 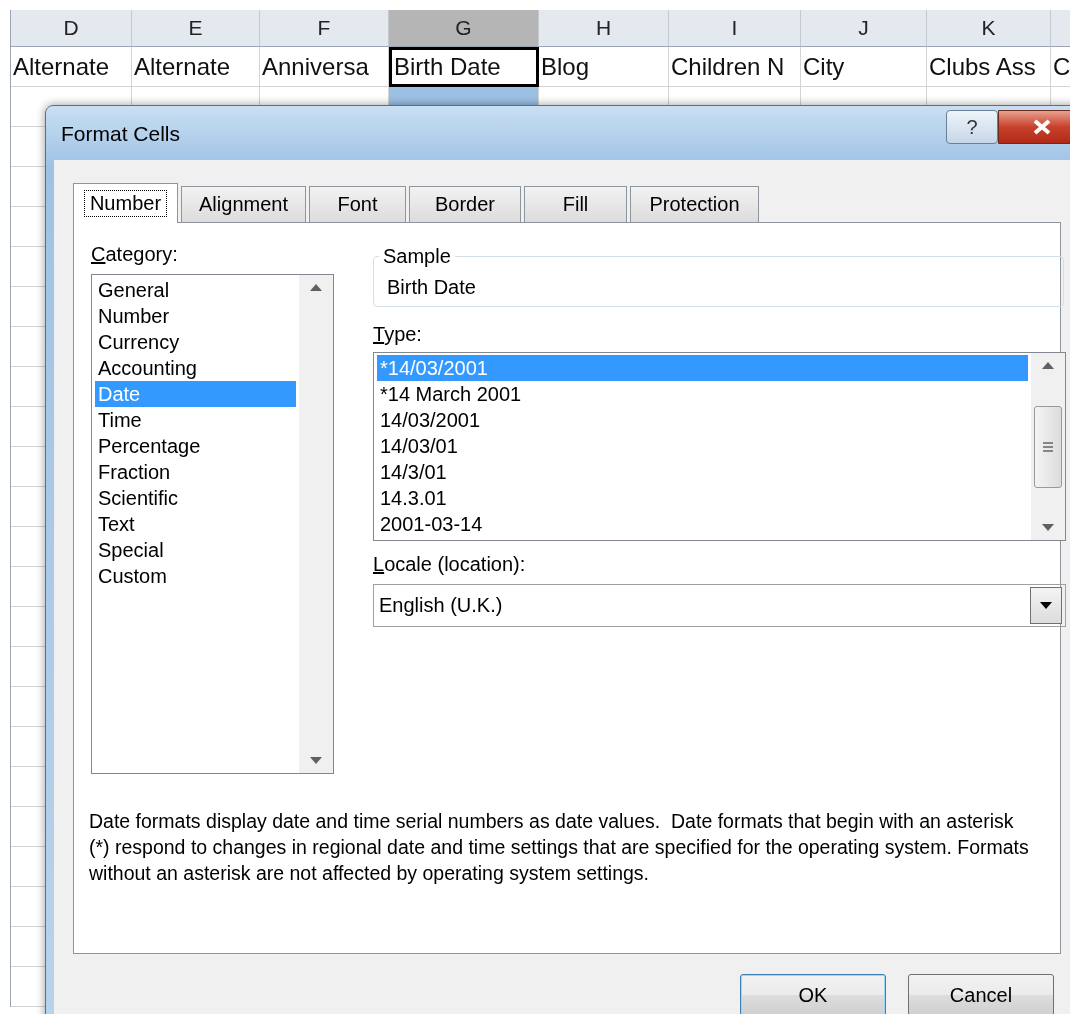 I want to click on column-header: G, so click(x=464, y=28).